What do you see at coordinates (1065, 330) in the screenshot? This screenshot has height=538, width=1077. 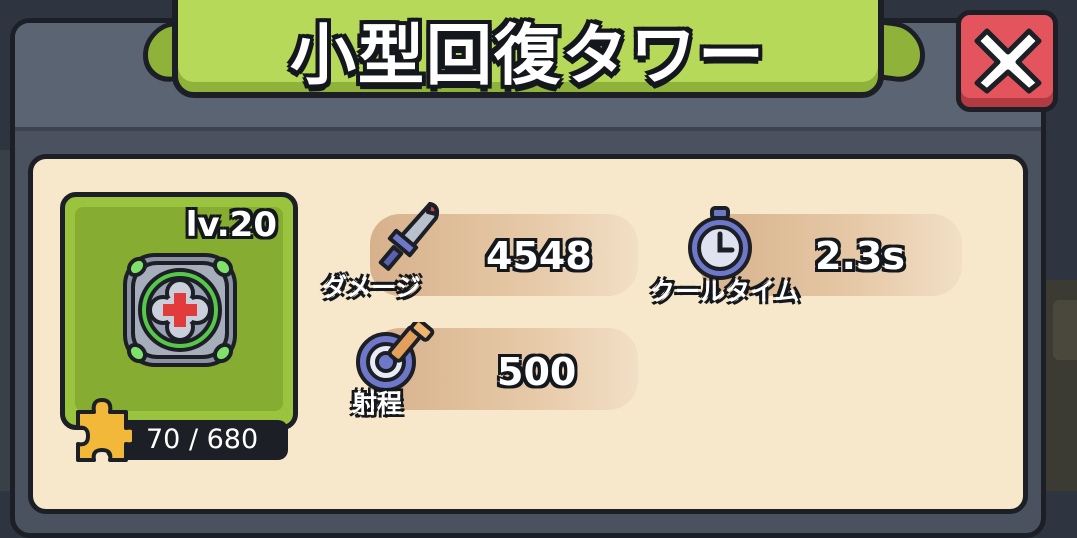 I see `background-strip` at bounding box center [1065, 330].